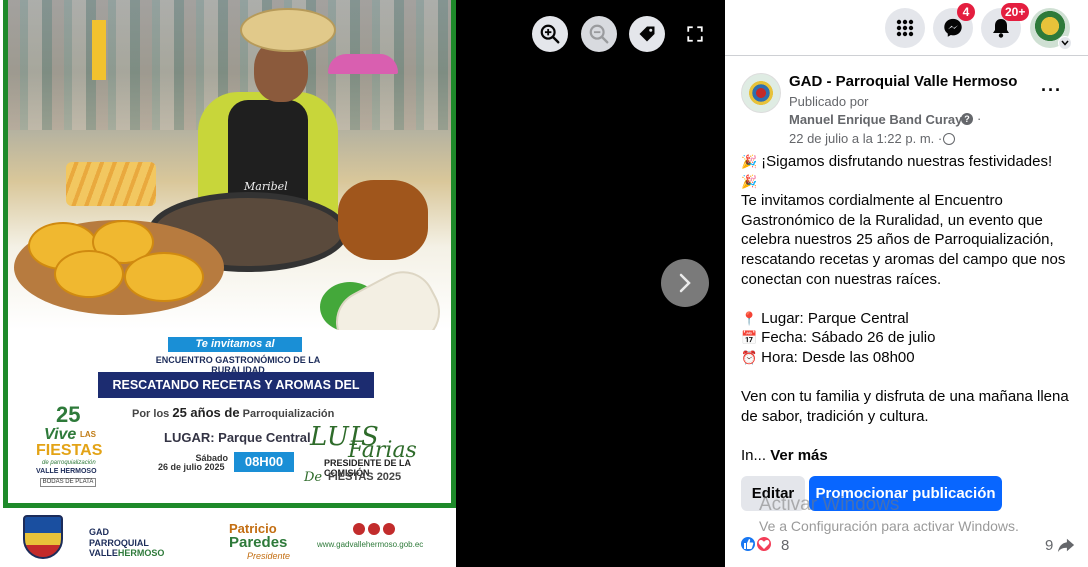 The height and width of the screenshot is (567, 1088). Describe the element at coordinates (359, 529) in the screenshot. I see `facebook-icon` at that location.